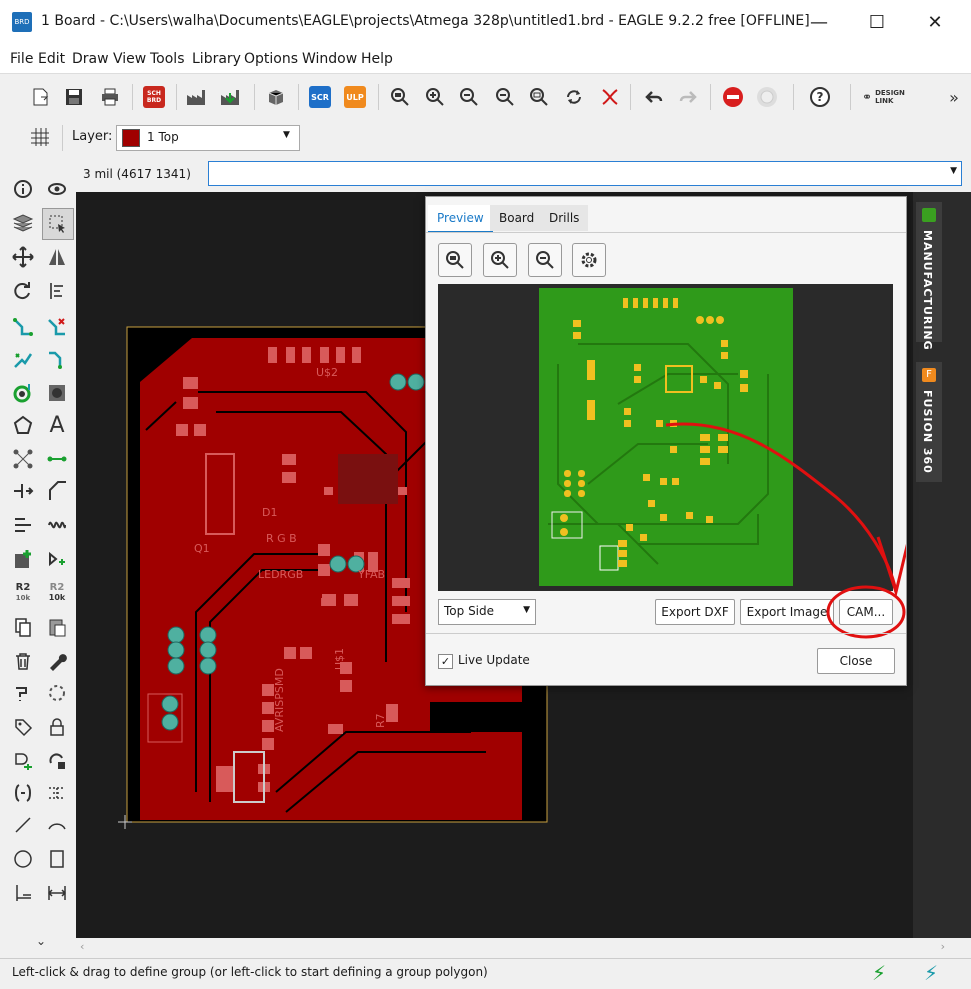 The width and height of the screenshot is (971, 989). I want to click on ripup-icon, so click(57, 327).